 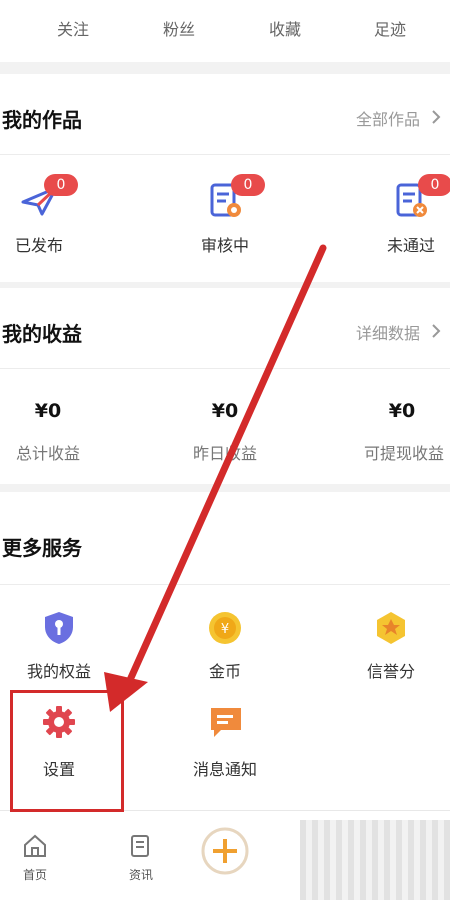 What do you see at coordinates (391, 670) in the screenshot?
I see `credit-score-item: 信誉分` at bounding box center [391, 670].